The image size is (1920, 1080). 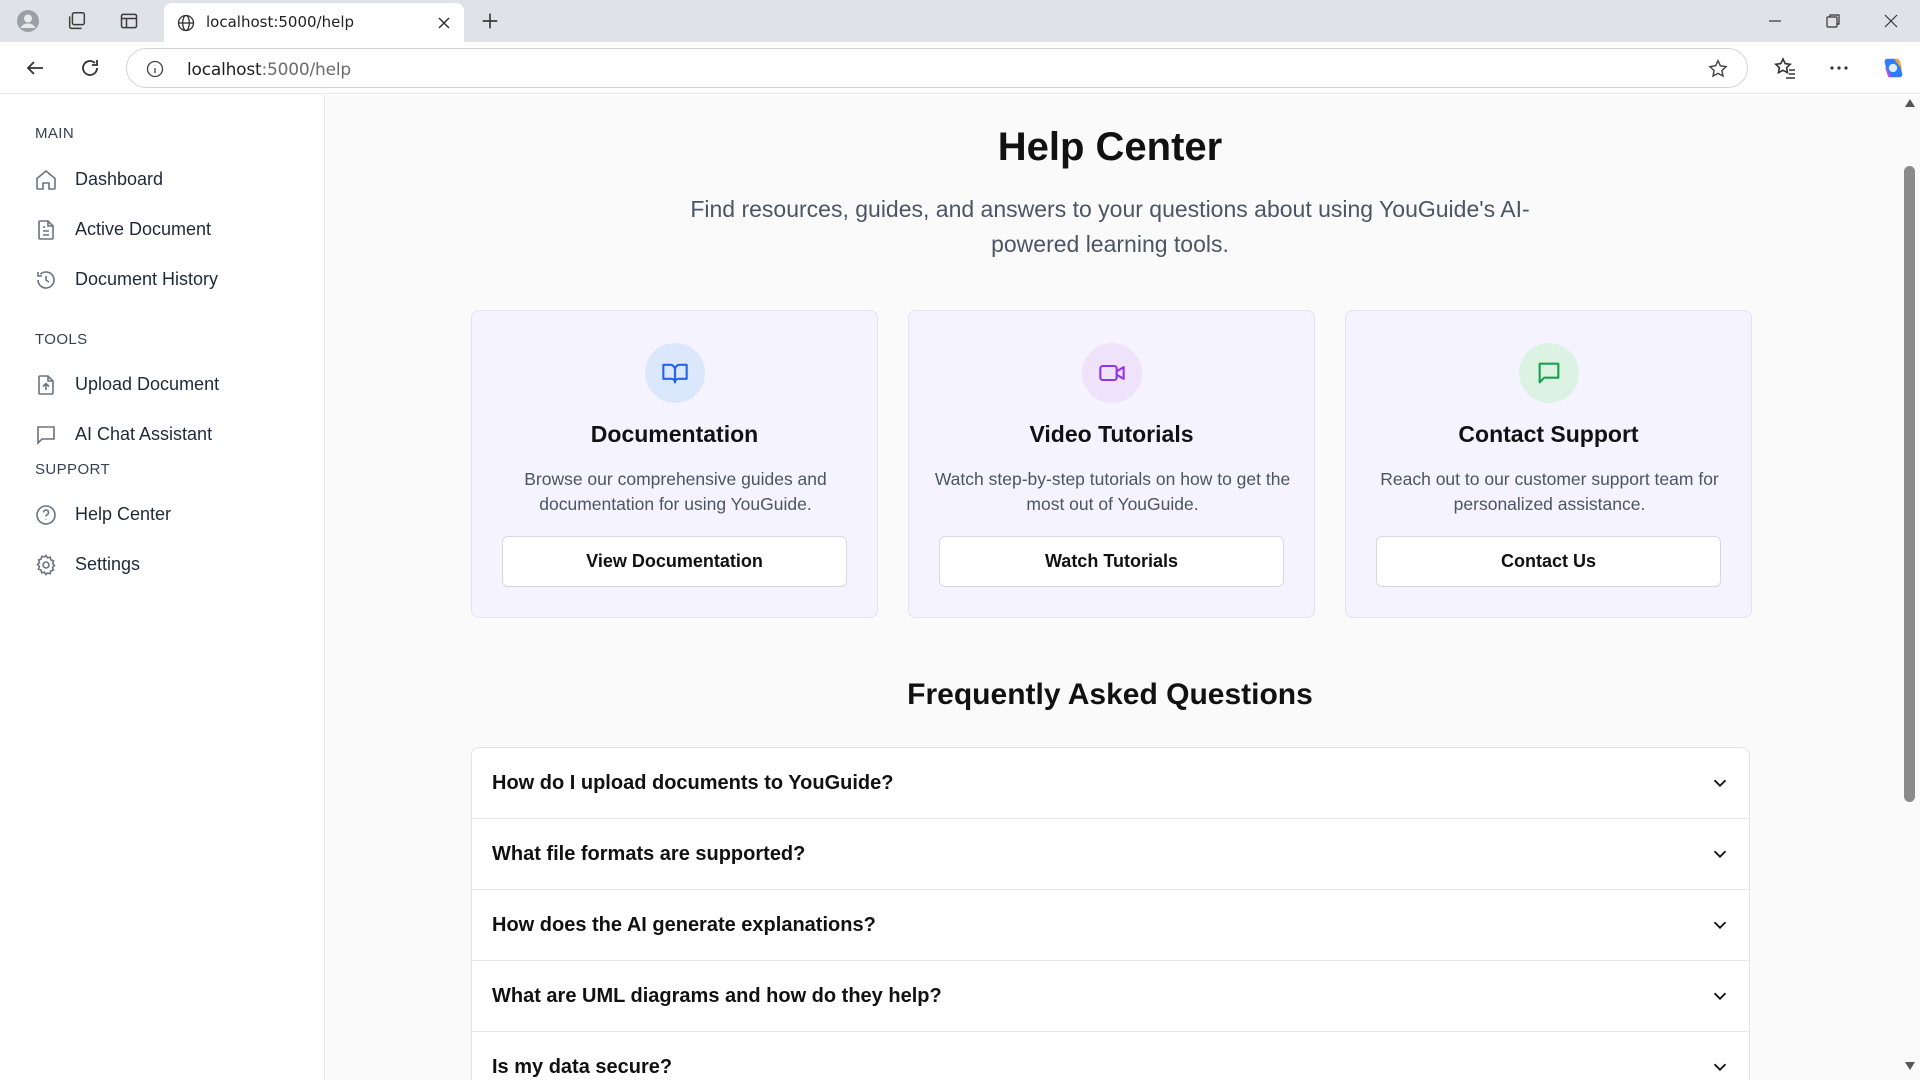 I want to click on vertical-tabs-icon, so click(x=129, y=21).